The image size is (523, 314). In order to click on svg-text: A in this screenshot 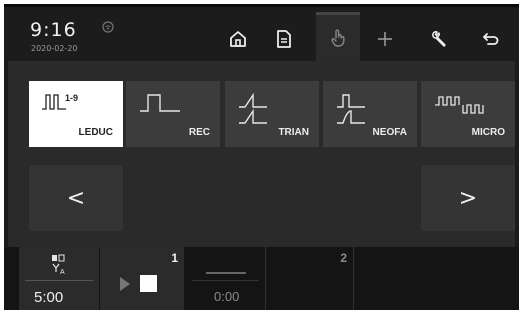, I will do `click(62, 272)`.